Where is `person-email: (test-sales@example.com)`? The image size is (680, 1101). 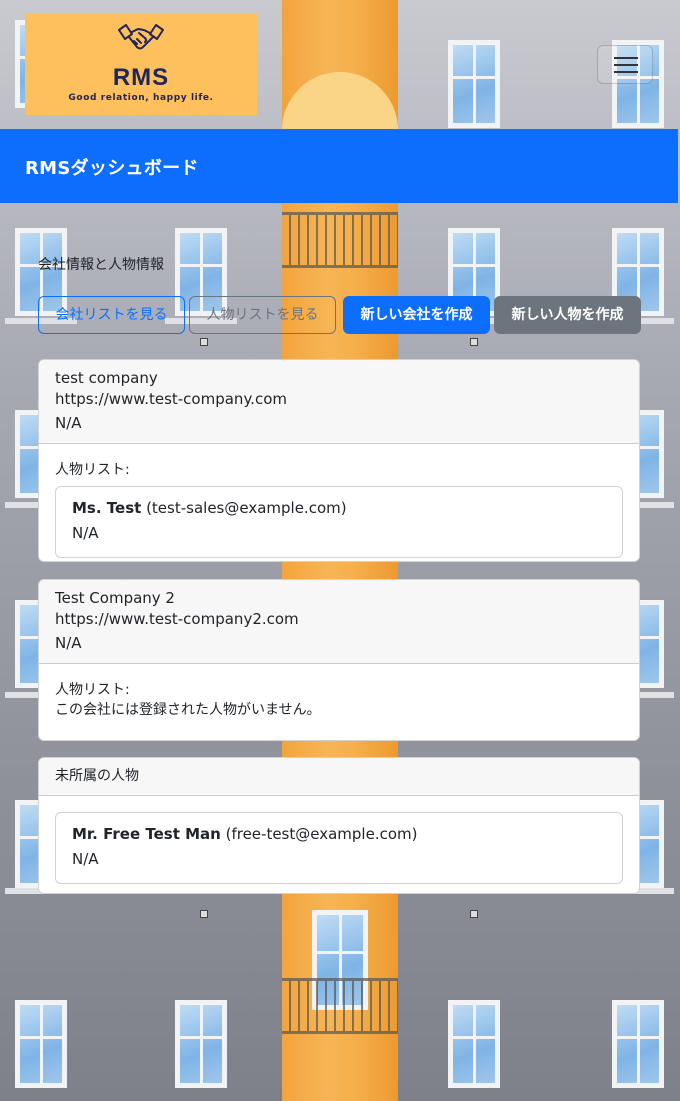
person-email: (test-sales@example.com) is located at coordinates (246, 508).